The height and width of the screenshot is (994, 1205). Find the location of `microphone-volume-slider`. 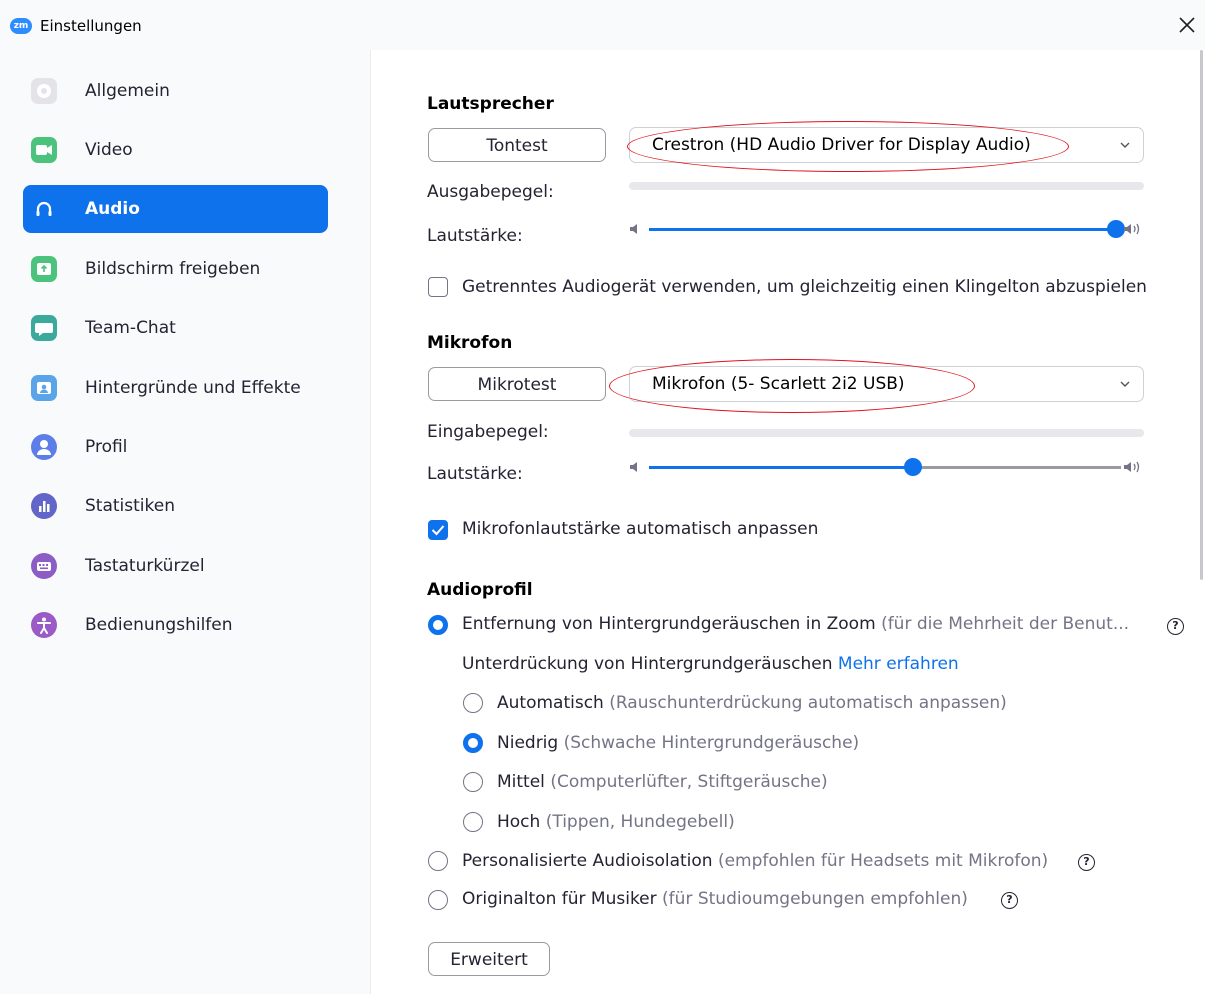

microphone-volume-slider is located at coordinates (885, 467).